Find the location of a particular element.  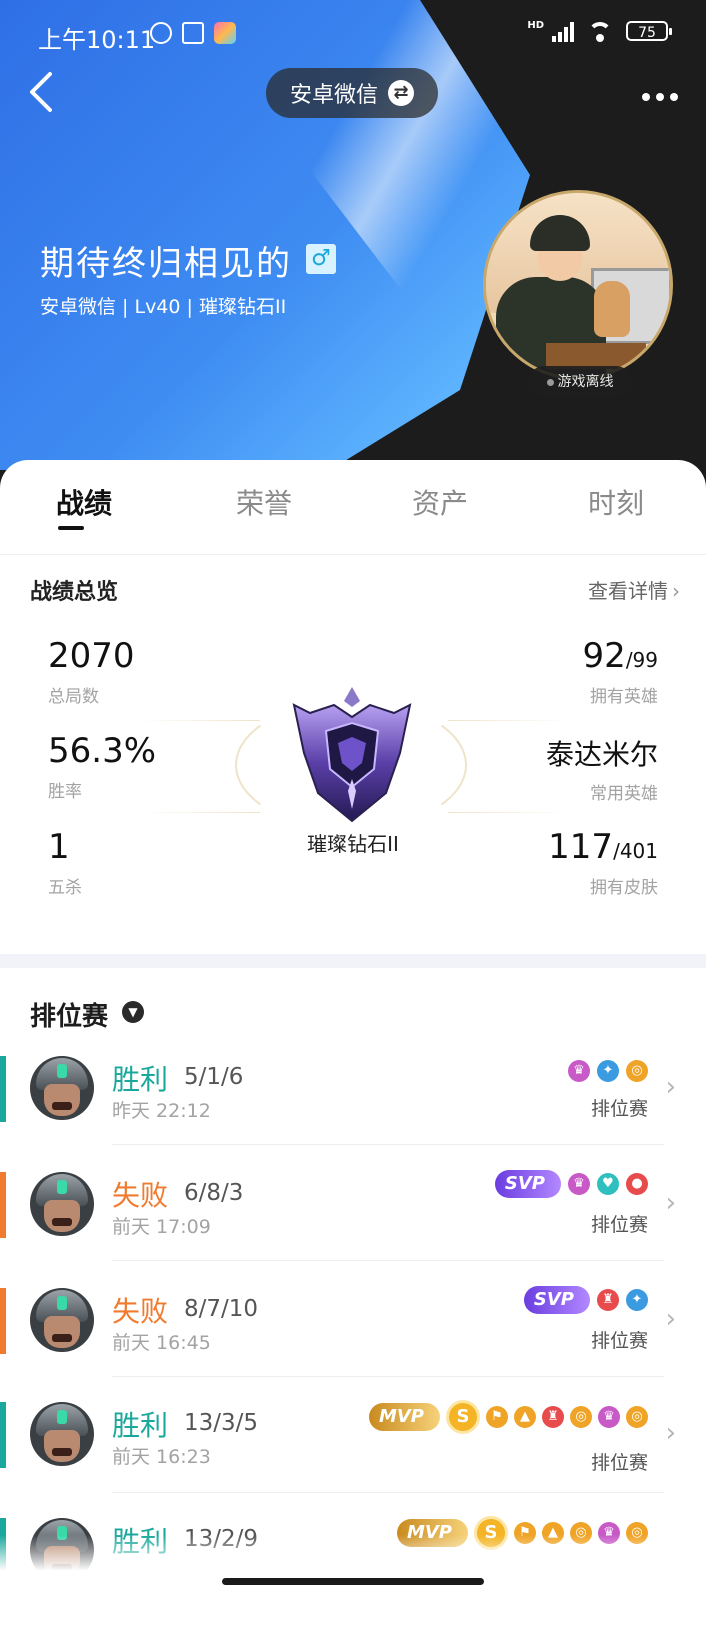

match-row: 失败 6/8/3 前天 17:09 SVP ♛ ♥ ● 排位赛 › is located at coordinates (353, 1229).